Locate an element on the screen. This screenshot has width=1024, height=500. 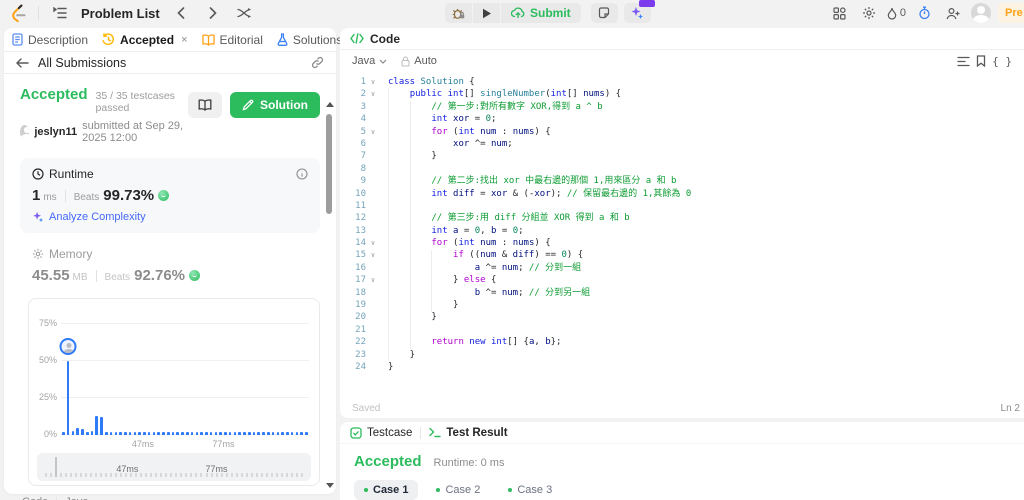
back-arrow-icon is located at coordinates (22, 63).